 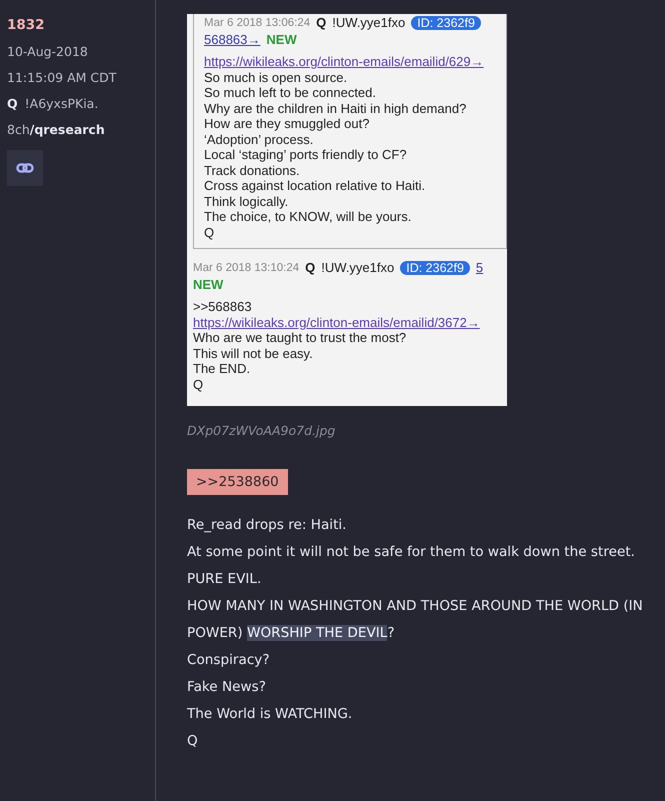 I want to click on post-line: ‘Adoption’ process., so click(x=259, y=139).